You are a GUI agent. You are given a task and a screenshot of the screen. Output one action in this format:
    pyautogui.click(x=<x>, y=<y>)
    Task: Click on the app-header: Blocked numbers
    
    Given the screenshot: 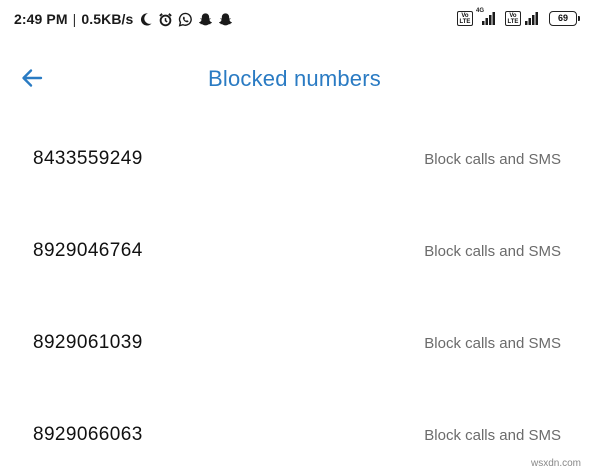 What is the action you would take?
    pyautogui.click(x=294, y=80)
    